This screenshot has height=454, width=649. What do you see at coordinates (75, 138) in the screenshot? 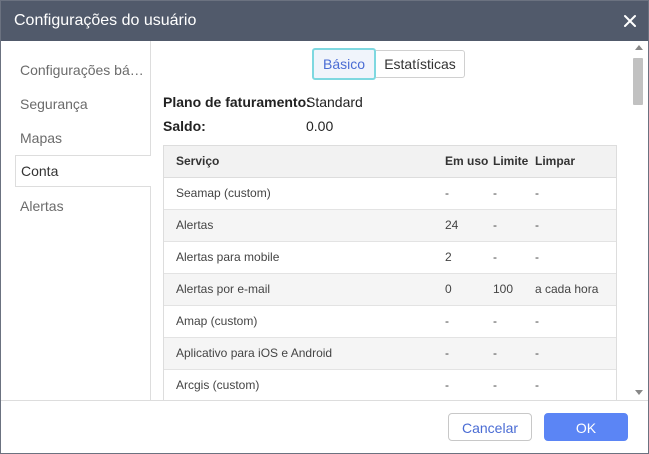
I see `sidebar-item-maps: Mapas` at bounding box center [75, 138].